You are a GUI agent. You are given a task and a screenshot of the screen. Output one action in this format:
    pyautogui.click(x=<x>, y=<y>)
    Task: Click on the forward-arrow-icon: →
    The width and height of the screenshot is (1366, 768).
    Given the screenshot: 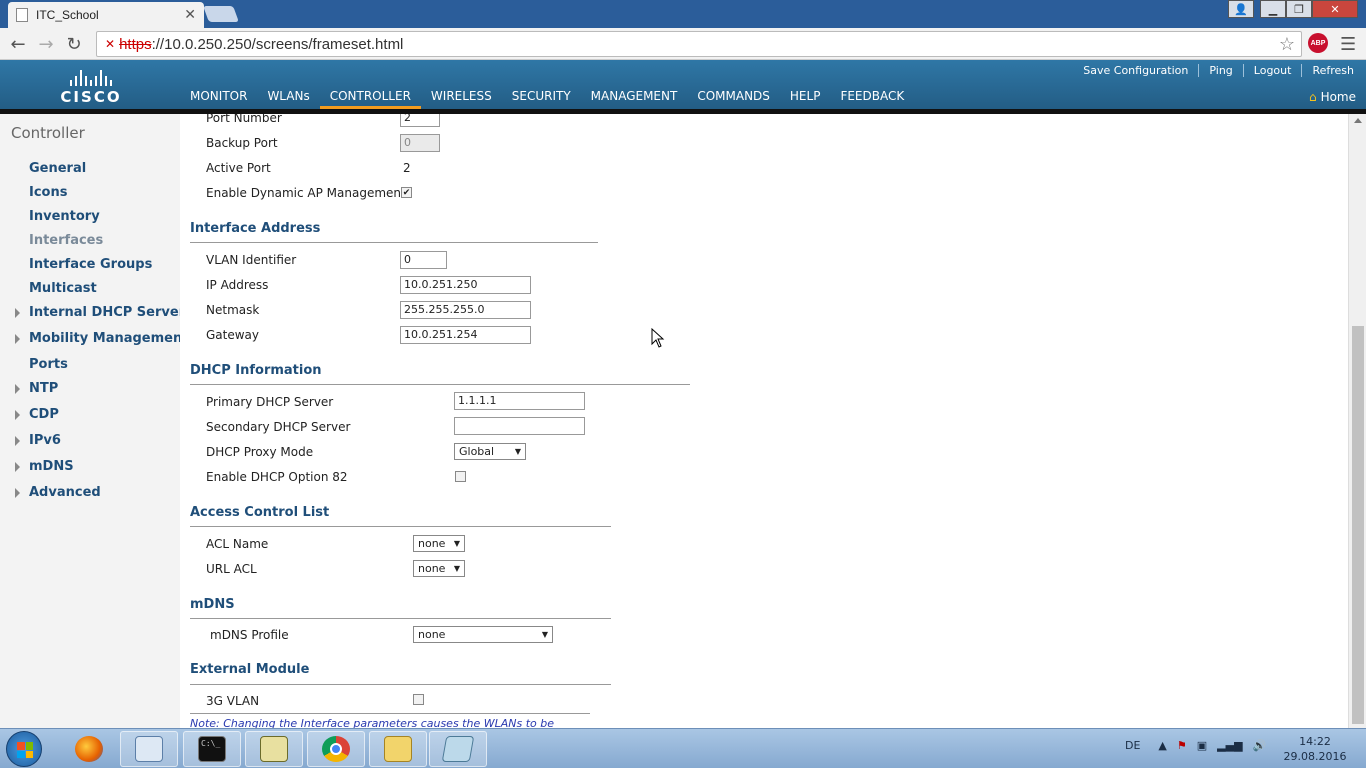 What is the action you would take?
    pyautogui.click(x=46, y=44)
    